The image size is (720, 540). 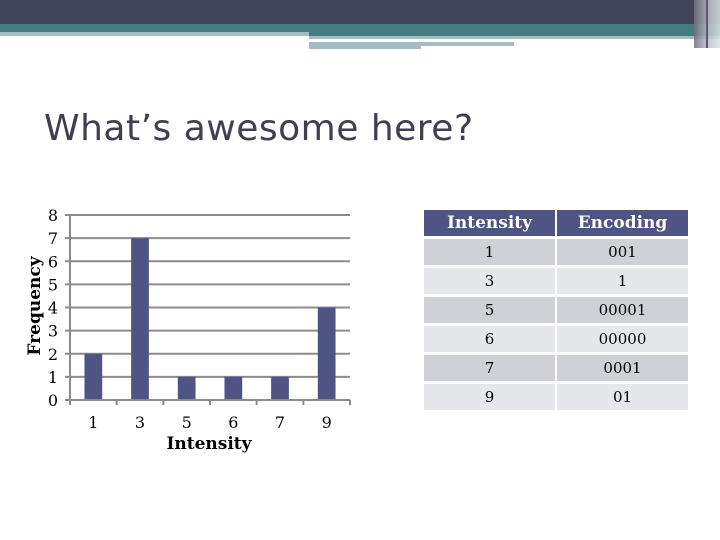 I want to click on table-row: 7 0001, so click(x=556, y=368).